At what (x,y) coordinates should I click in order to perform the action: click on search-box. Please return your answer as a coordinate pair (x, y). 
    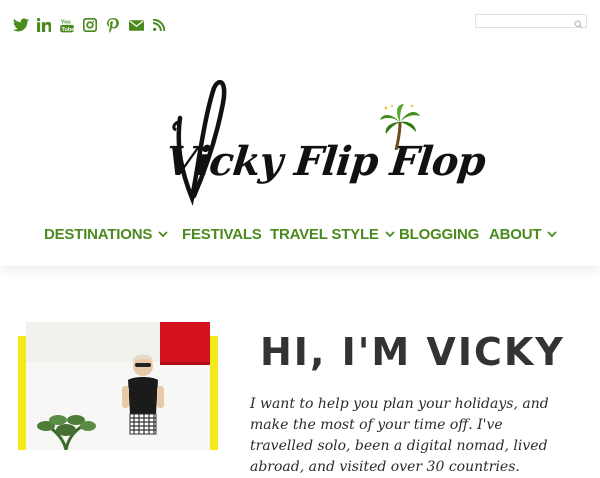
    Looking at the image, I should click on (531, 23).